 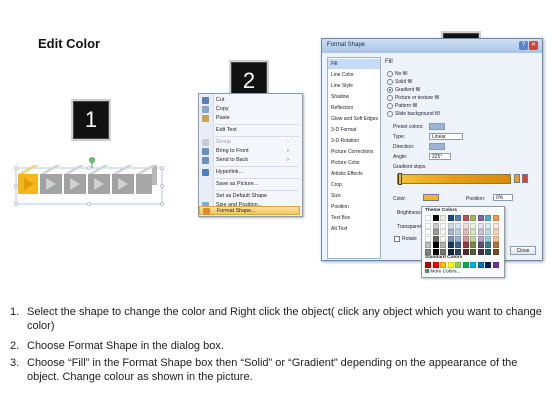 I want to click on type-select: Linear, so click(x=446, y=136).